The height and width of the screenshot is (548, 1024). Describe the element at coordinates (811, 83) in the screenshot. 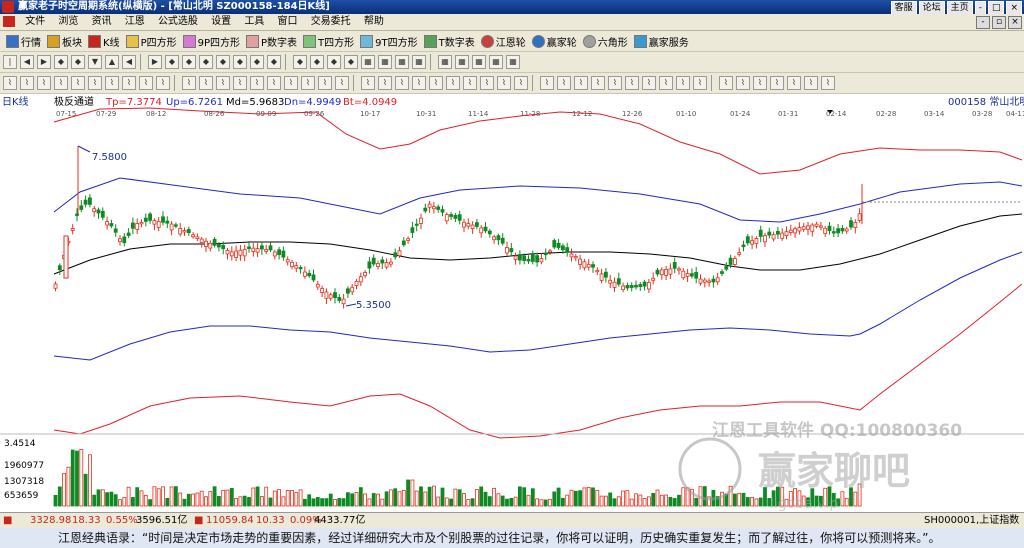

I see `tb3-tool-button-46: ⌇` at that location.